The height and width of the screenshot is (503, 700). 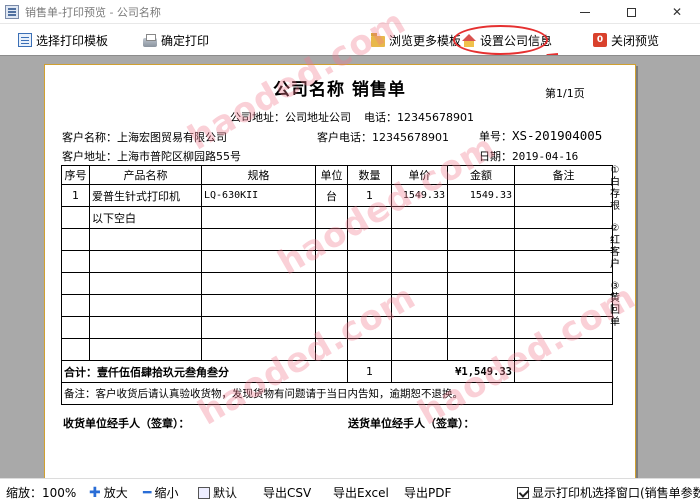 I want to click on default-zoom-button: 默认, so click(x=217, y=492).